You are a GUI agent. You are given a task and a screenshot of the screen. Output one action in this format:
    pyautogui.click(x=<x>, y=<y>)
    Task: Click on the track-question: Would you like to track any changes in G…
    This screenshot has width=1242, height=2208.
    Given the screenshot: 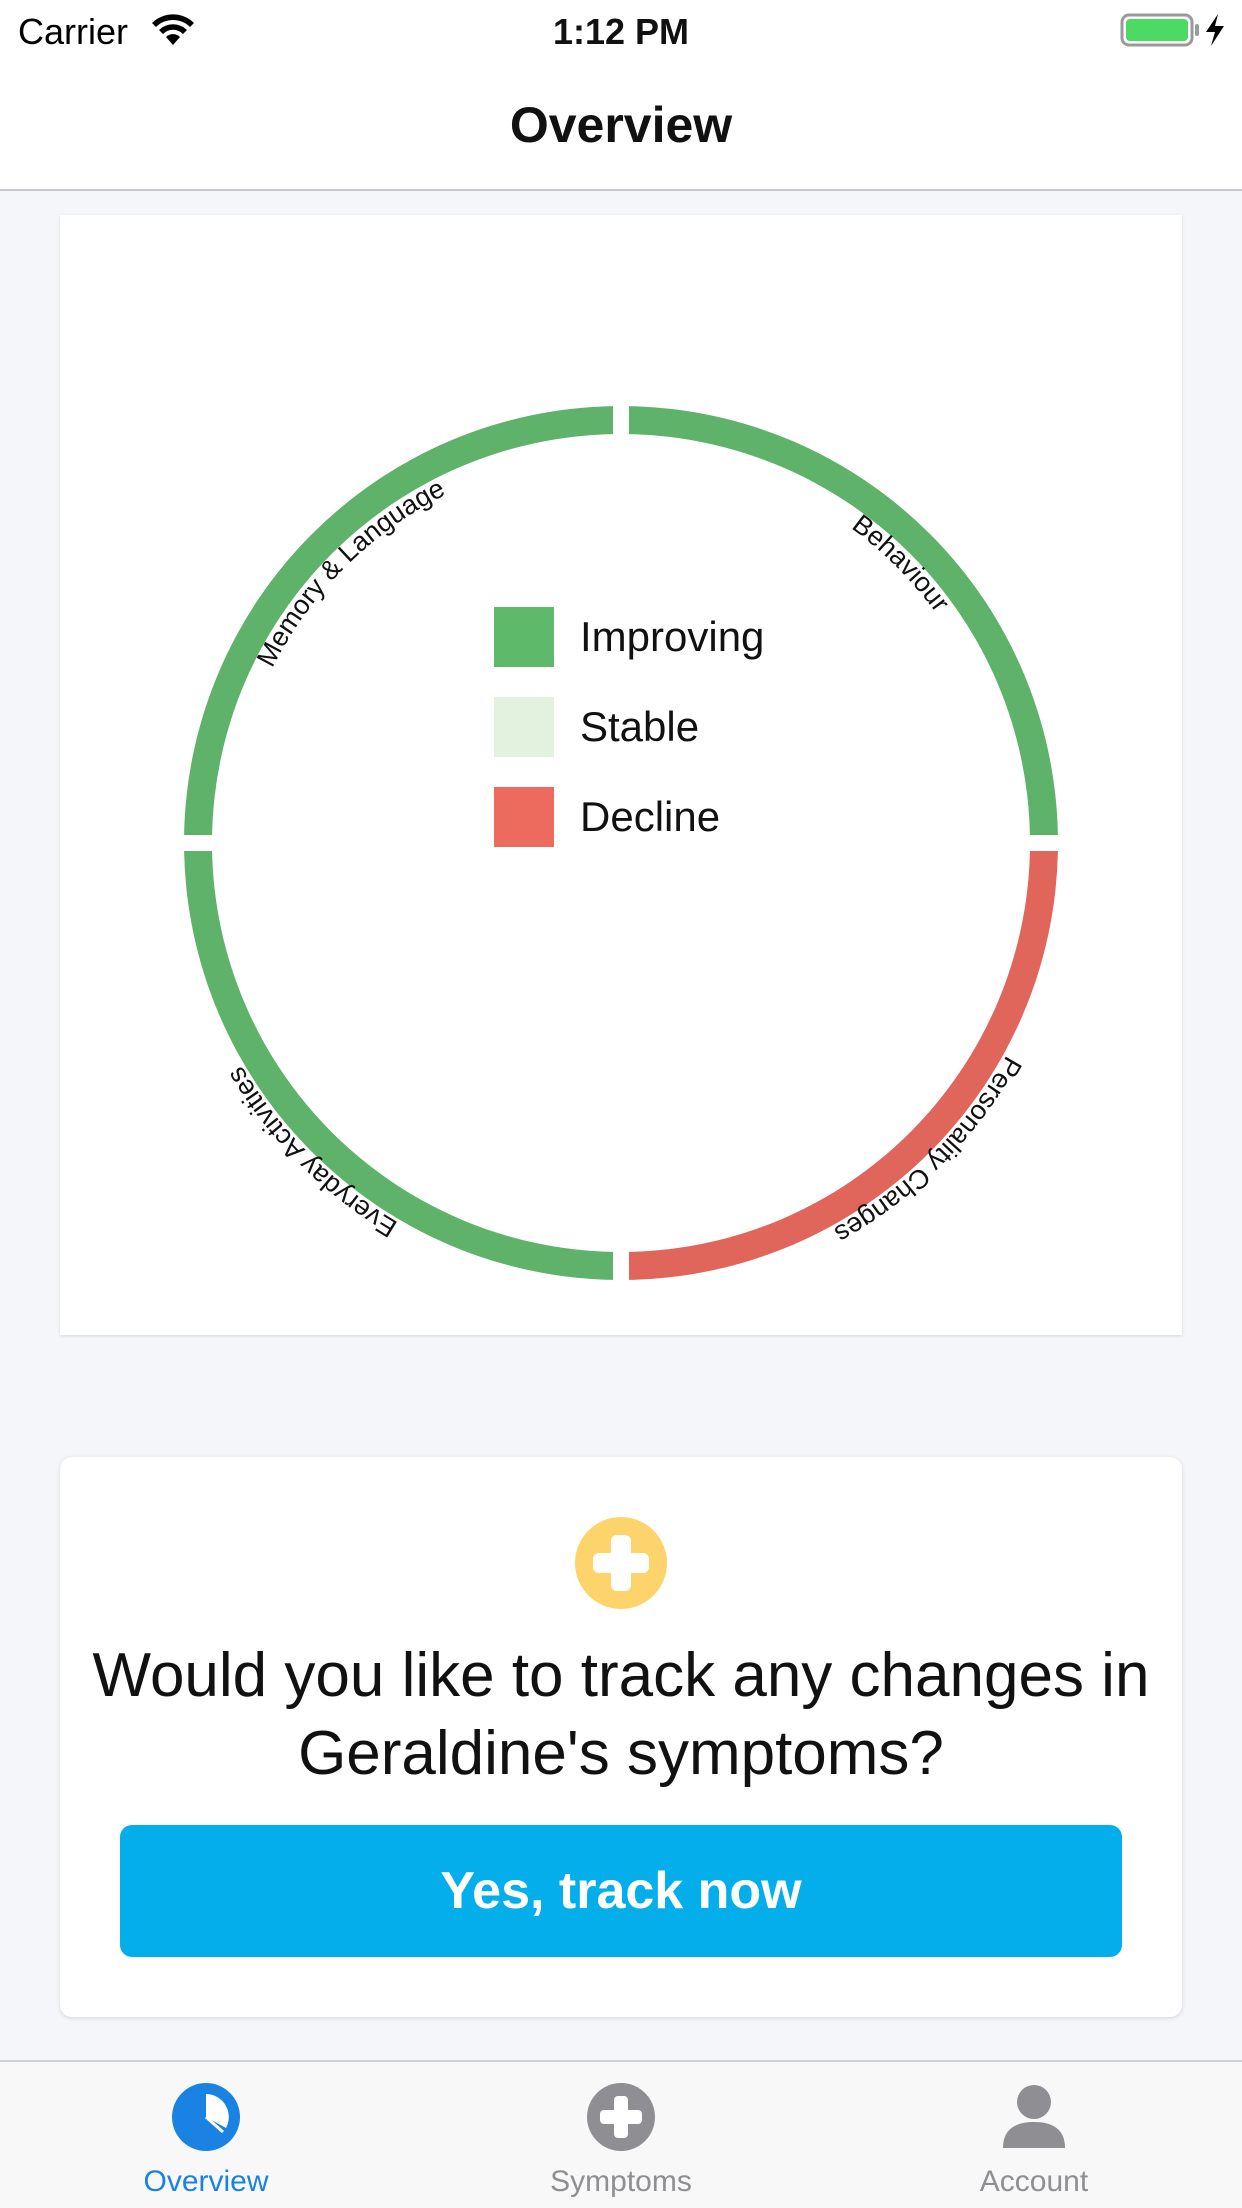 What is the action you would take?
    pyautogui.click(x=621, y=1714)
    